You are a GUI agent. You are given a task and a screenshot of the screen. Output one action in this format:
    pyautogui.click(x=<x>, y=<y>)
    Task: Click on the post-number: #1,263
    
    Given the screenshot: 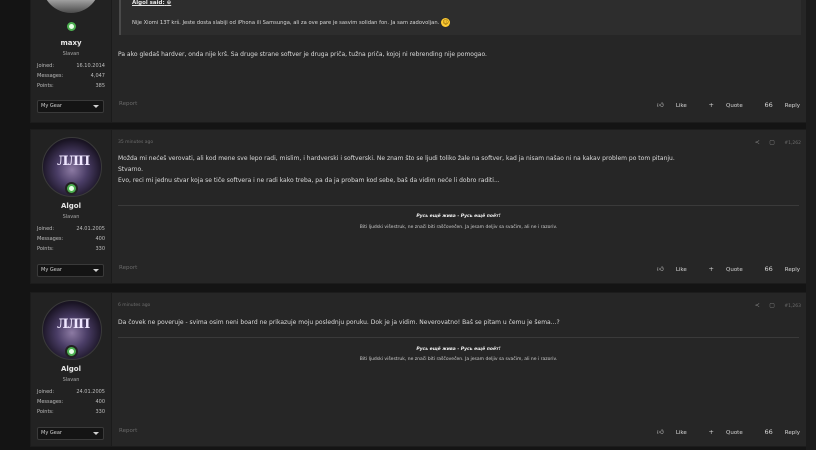 What is the action you would take?
    pyautogui.click(x=792, y=306)
    